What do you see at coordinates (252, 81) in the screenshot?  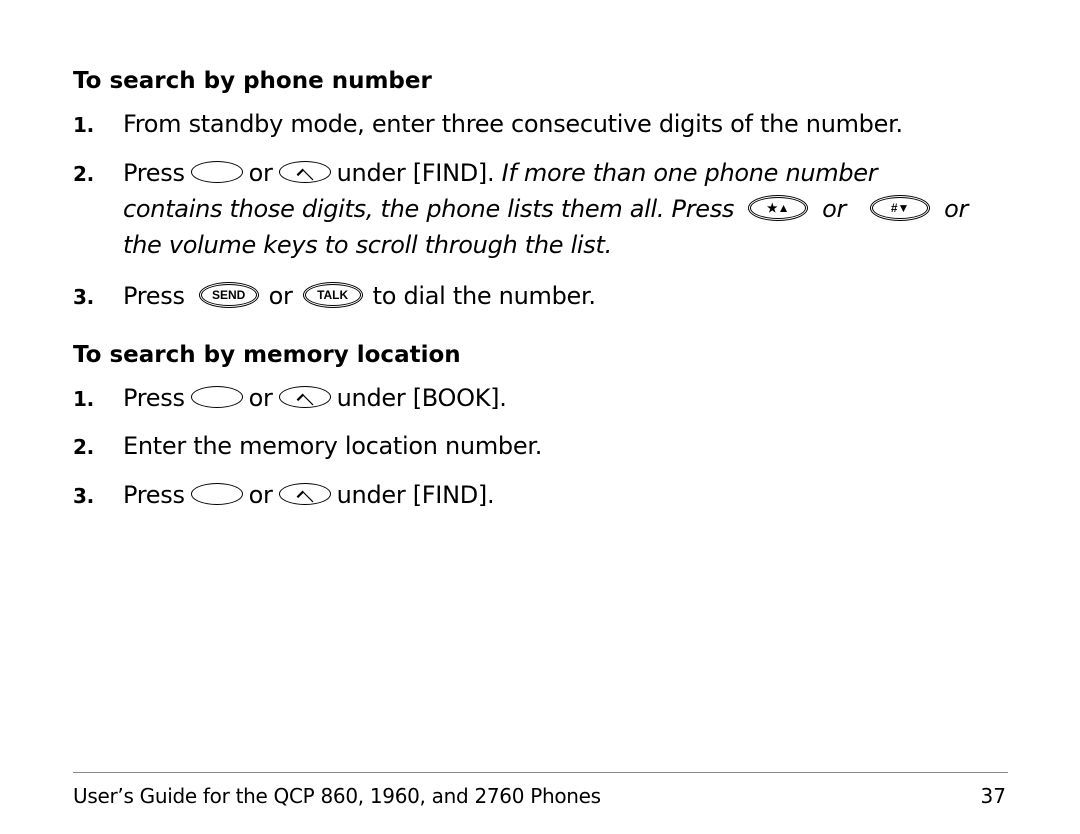 I see `heading-search-by-phone: To search by phone number` at bounding box center [252, 81].